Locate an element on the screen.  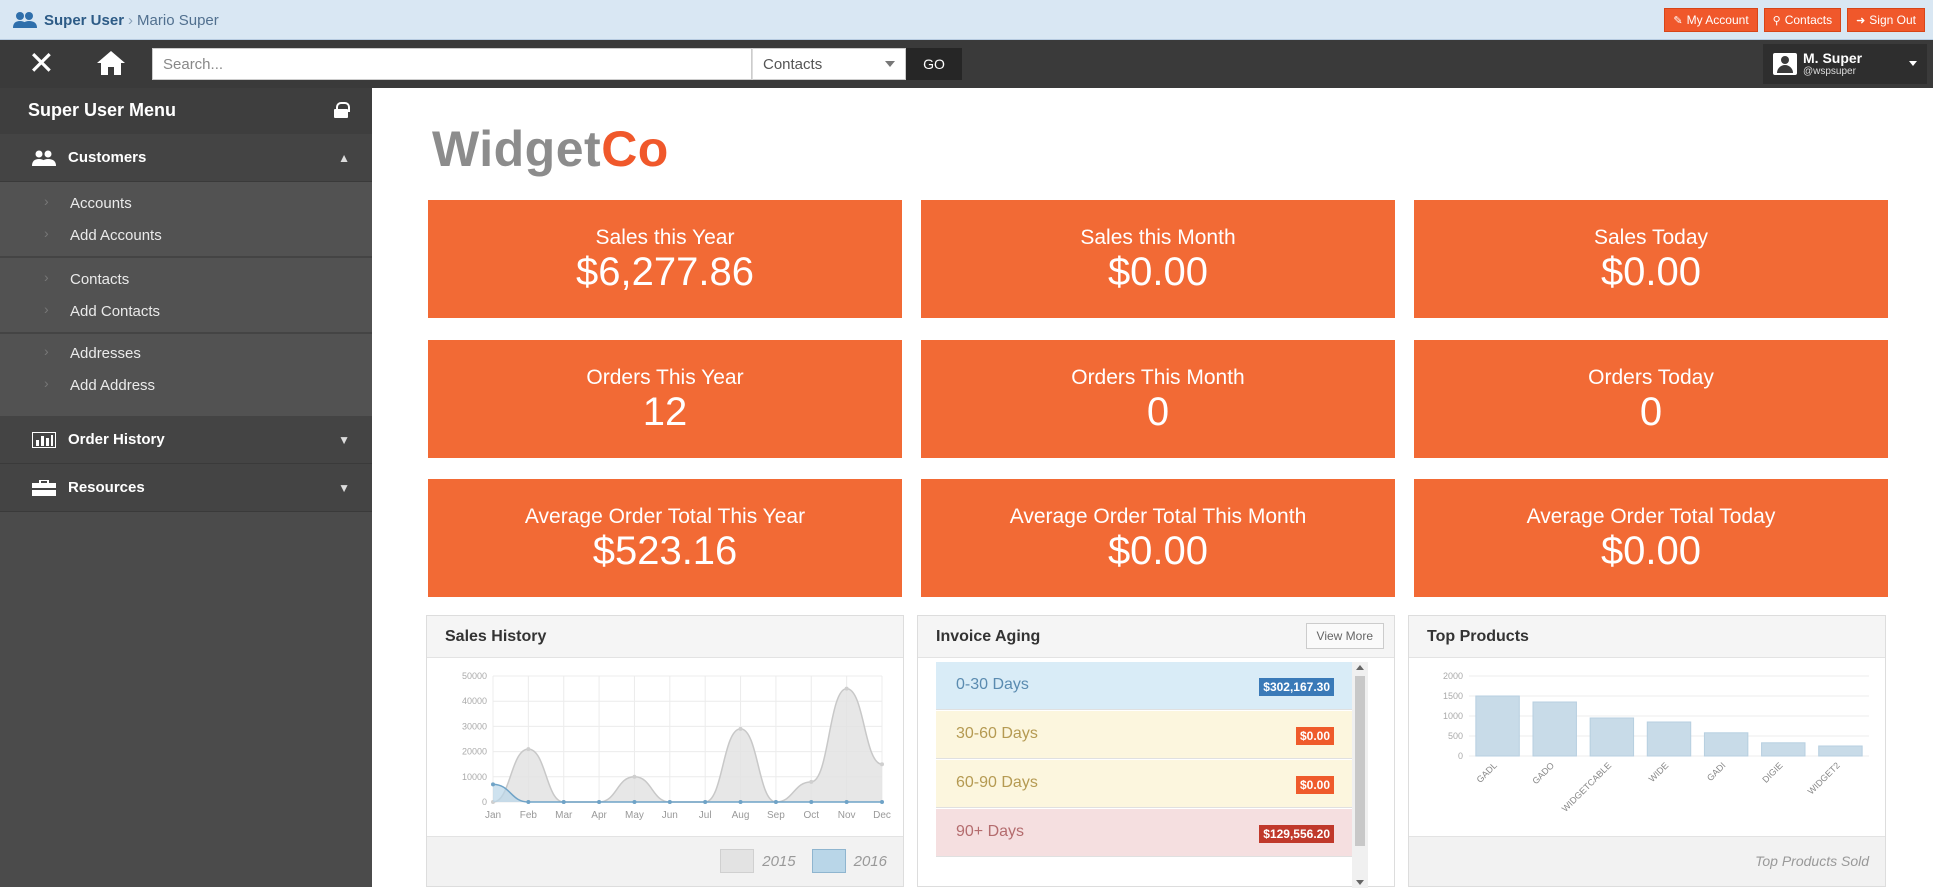
x-tick-label: Oct is located at coordinates (811, 815).